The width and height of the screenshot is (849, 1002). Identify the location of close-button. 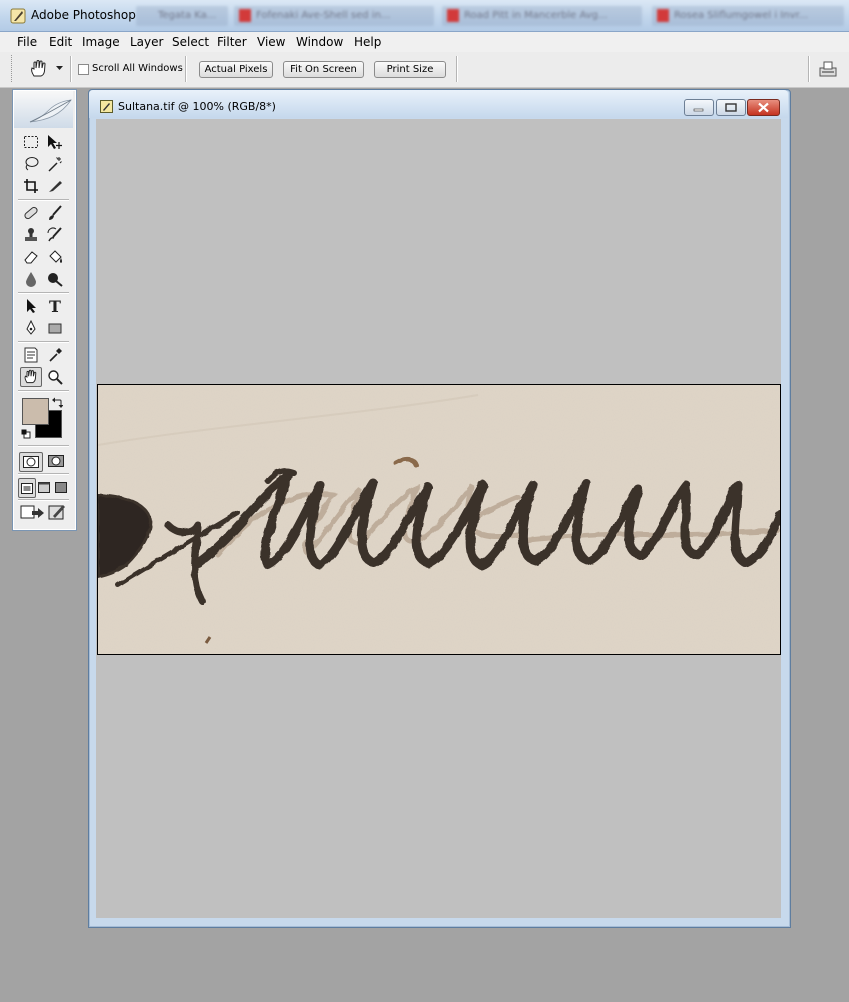
(763, 107).